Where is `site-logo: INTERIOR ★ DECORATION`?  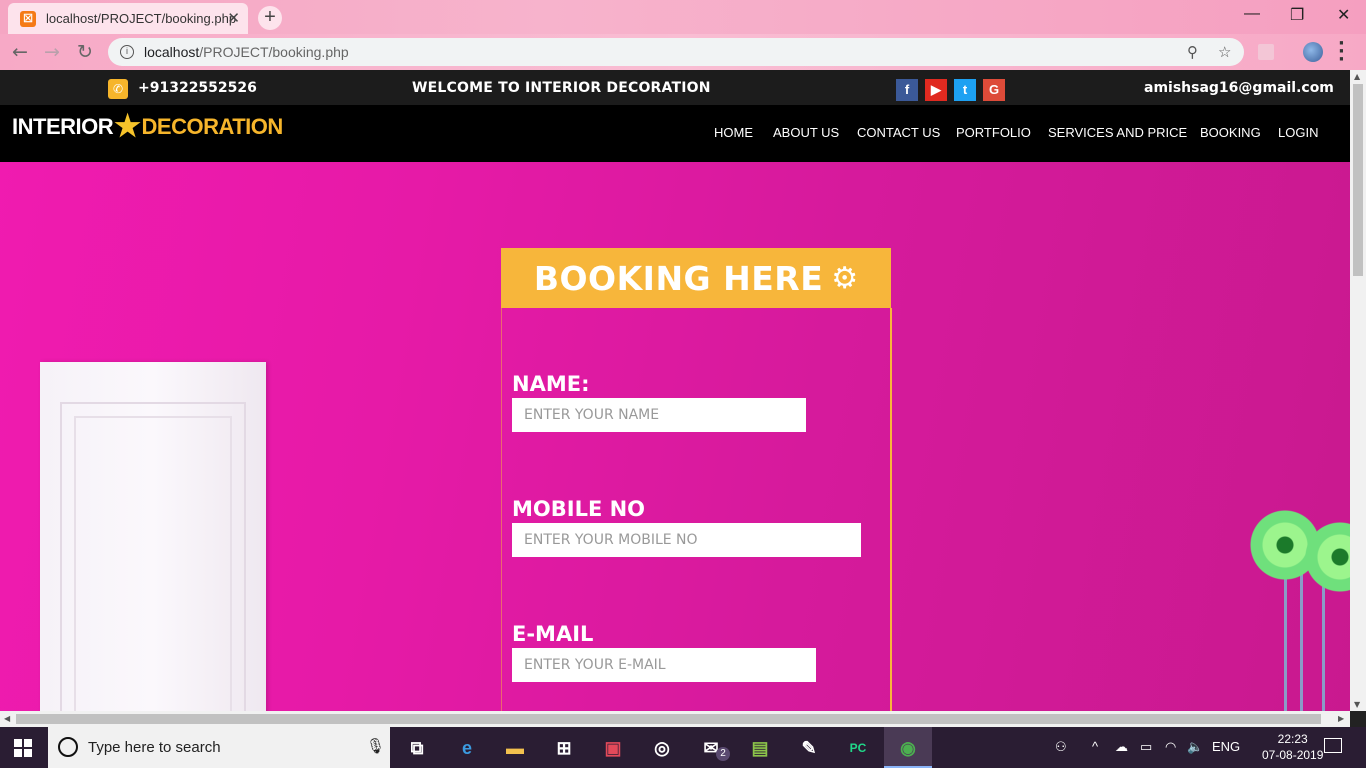
site-logo: INTERIOR ★ DECORATION is located at coordinates (147, 126).